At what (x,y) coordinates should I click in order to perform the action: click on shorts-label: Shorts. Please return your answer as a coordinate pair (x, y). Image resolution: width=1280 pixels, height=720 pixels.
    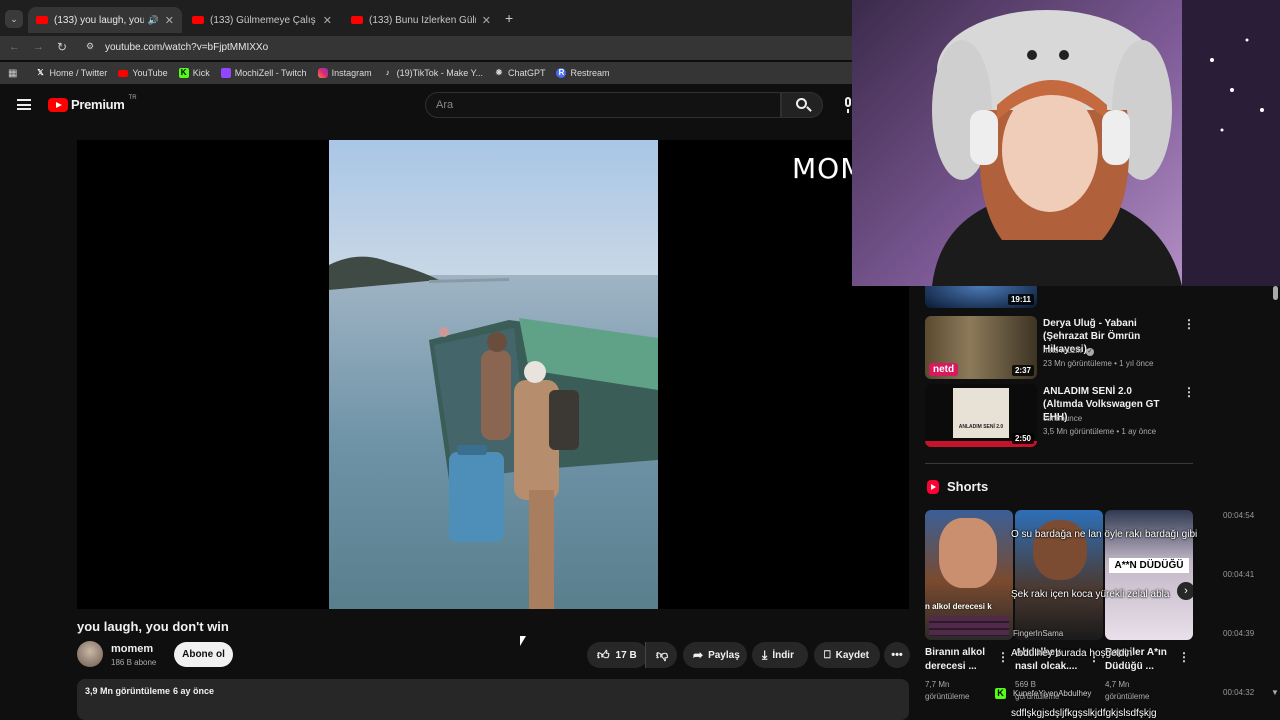
    Looking at the image, I should click on (968, 486).